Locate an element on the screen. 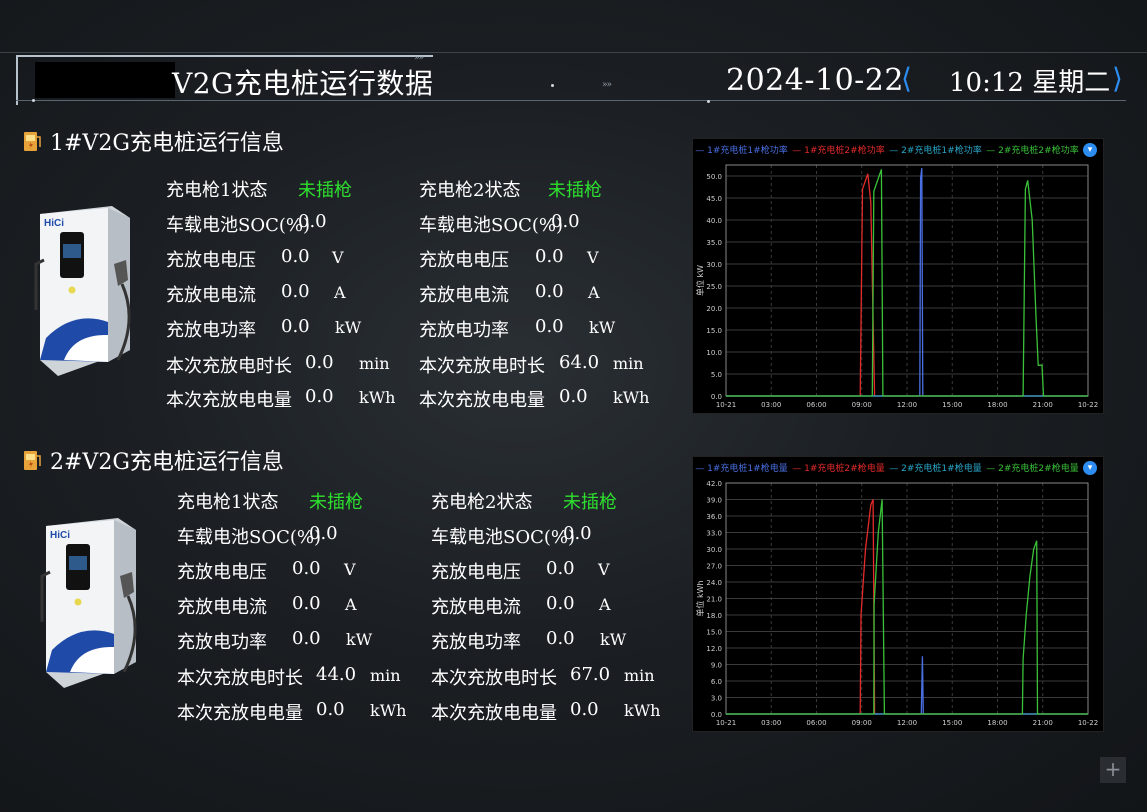 This screenshot has width=1147, height=812. charger-brand: HiCi is located at coordinates (60, 535).